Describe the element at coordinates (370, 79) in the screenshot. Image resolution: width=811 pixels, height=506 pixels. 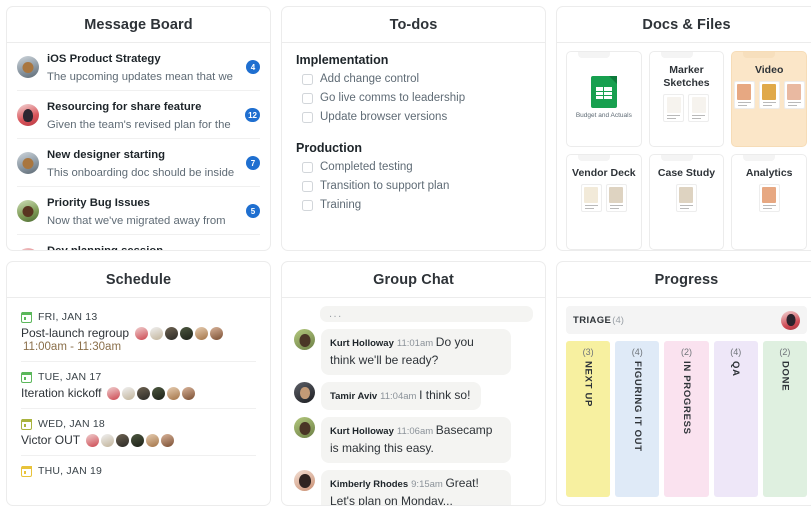
I see `todo-label: Add change control` at that location.